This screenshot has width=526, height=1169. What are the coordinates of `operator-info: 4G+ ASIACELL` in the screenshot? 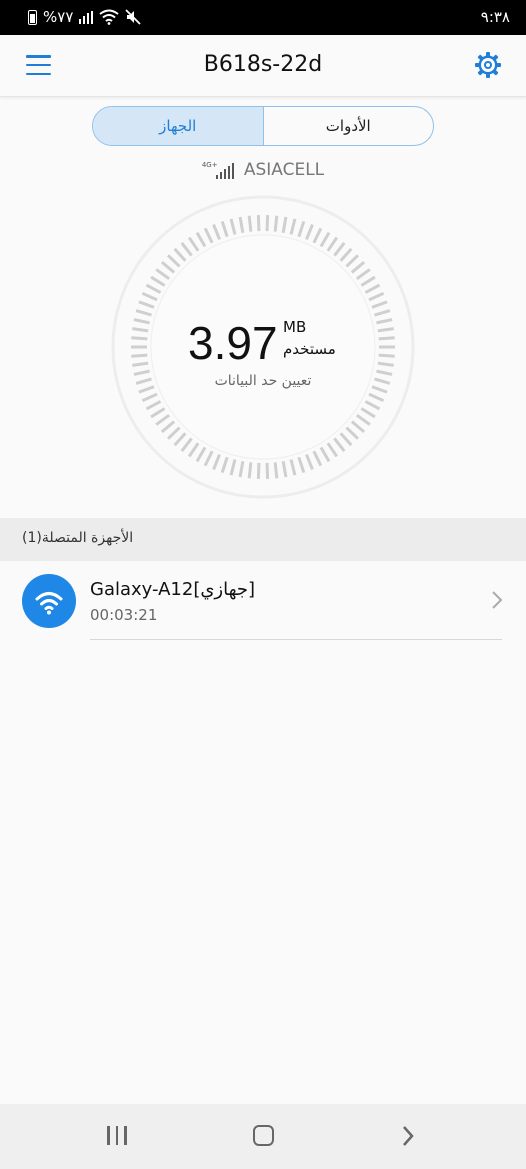 It's located at (263, 170).